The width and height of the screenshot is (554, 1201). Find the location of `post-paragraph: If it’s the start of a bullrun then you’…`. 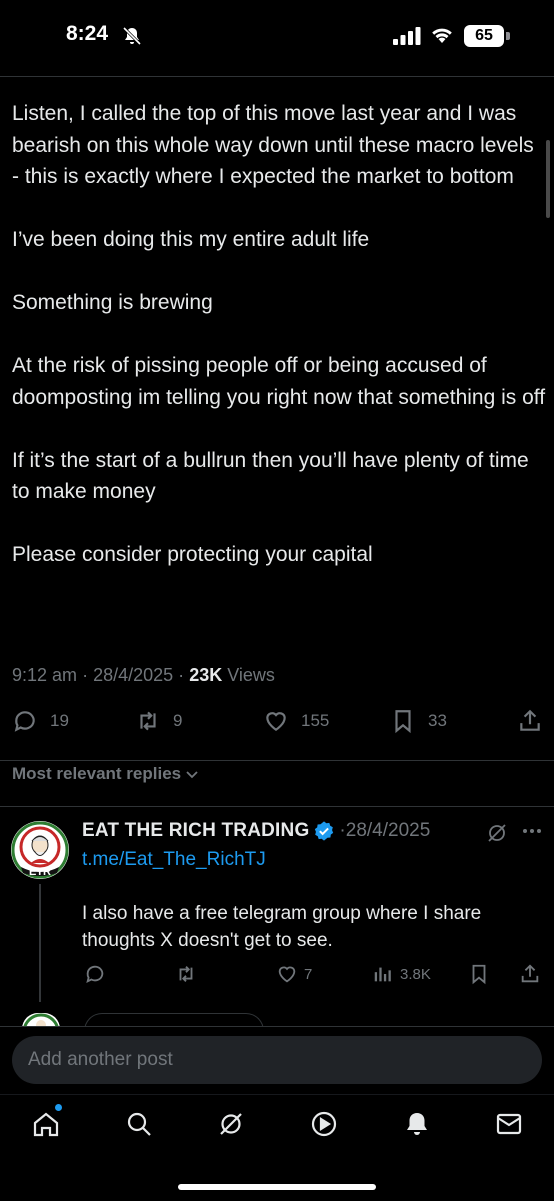

post-paragraph: If it’s the start of a bullrun then you’… is located at coordinates (270, 476).